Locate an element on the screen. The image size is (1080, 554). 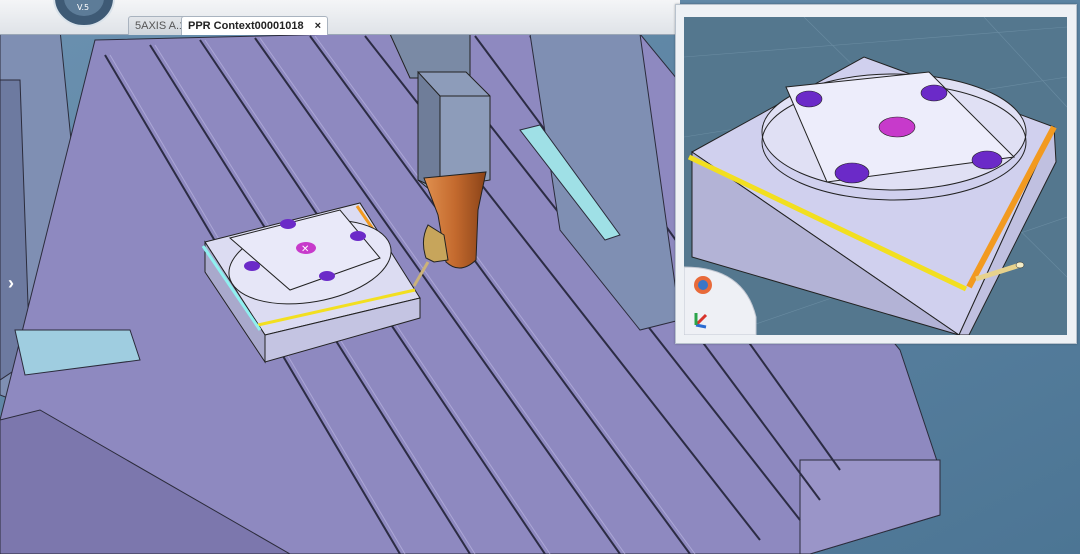
compass-icon is located at coordinates (703, 285).